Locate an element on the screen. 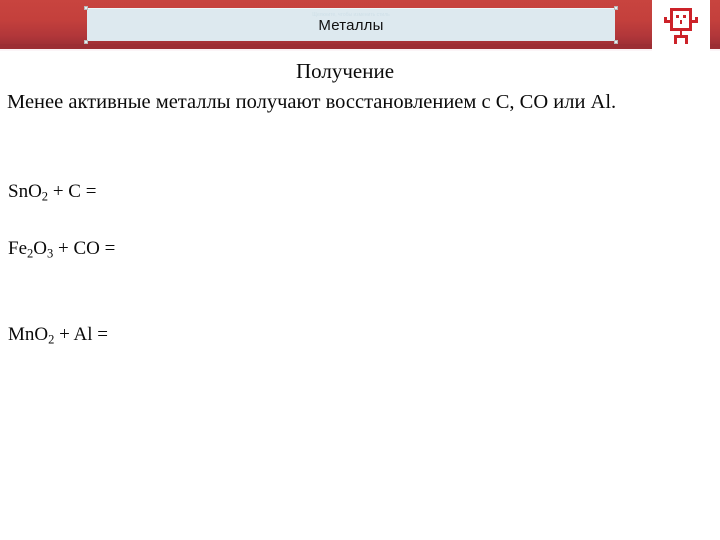 This screenshot has height=540, width=720. equation-3: MnO2 + Al = is located at coordinates (58, 335).